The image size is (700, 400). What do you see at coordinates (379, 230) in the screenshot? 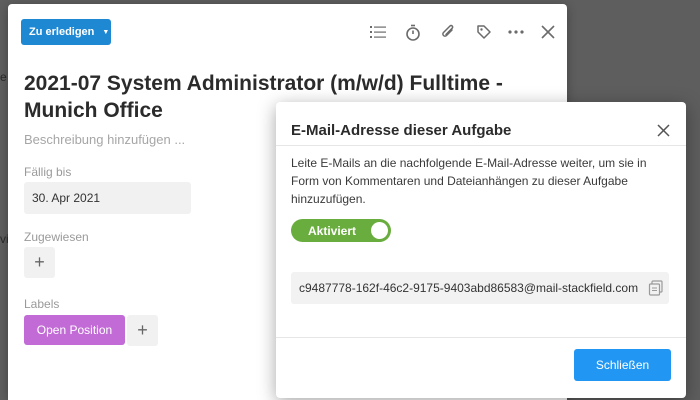
I see `toggle-knob` at bounding box center [379, 230].